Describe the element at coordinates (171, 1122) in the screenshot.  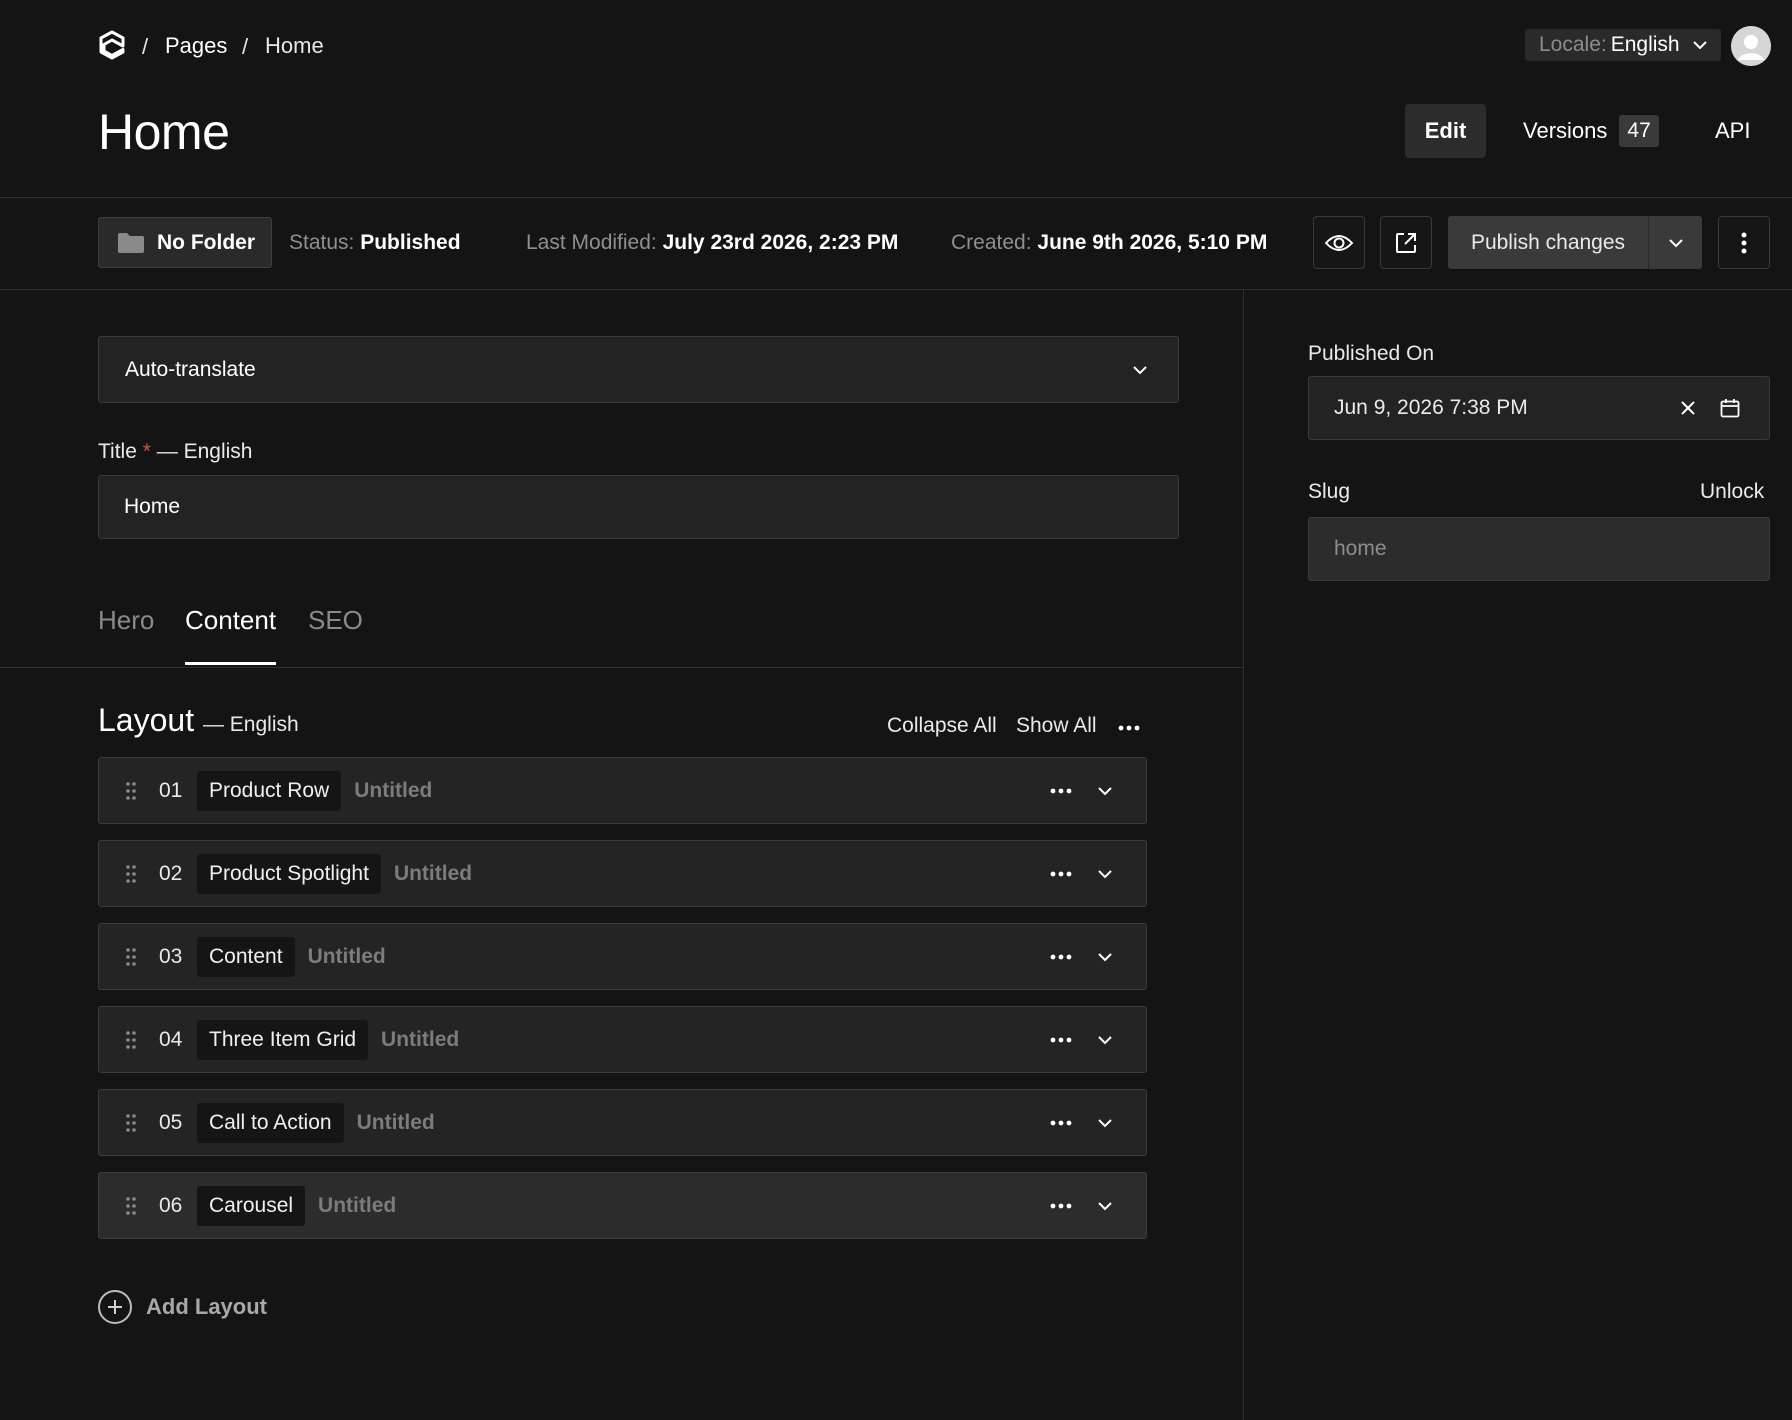
I see `block-number: 05` at that location.